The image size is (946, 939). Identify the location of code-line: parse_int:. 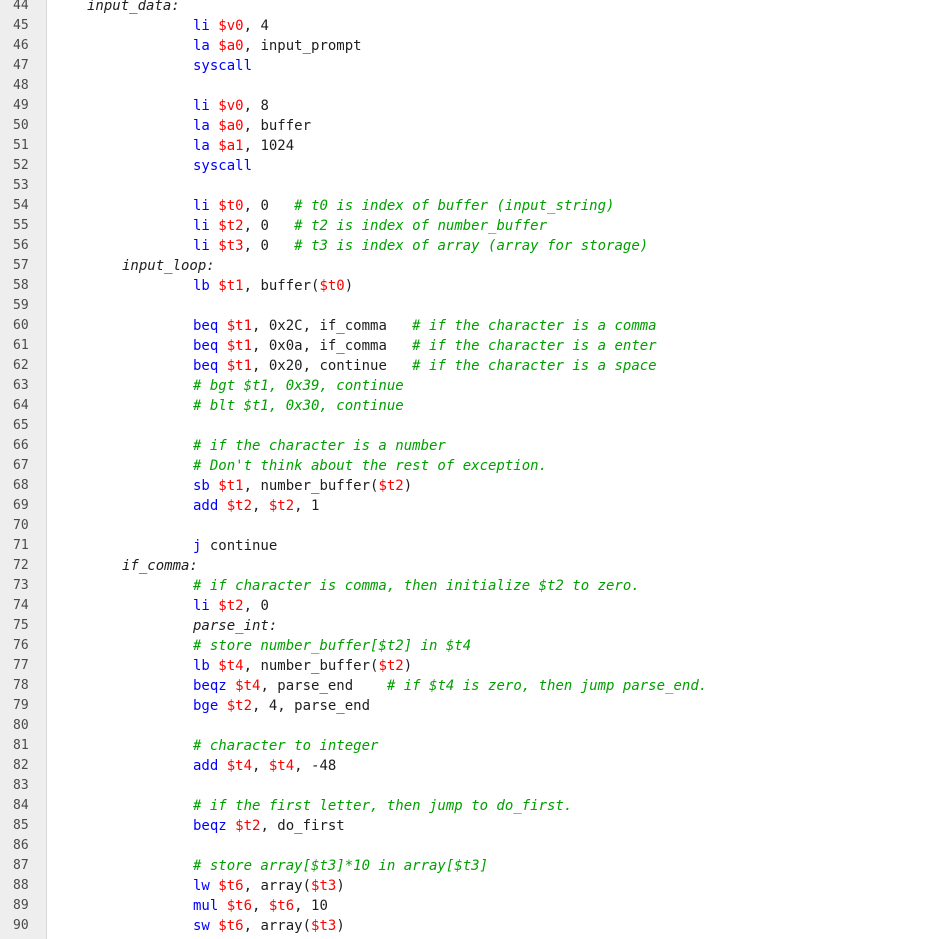
(235, 626).